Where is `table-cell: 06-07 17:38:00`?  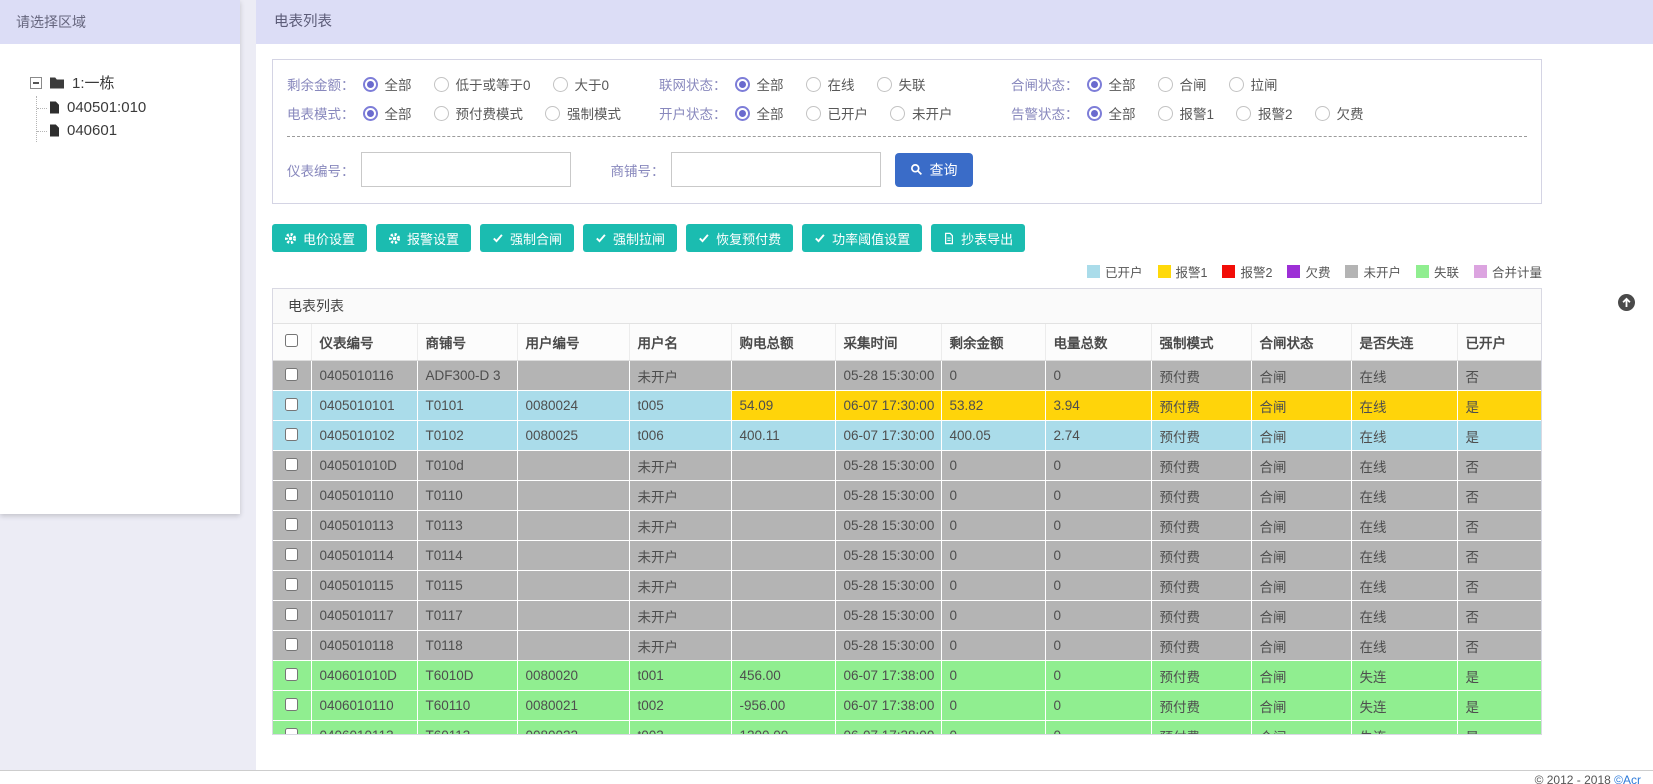
table-cell: 06-07 17:38:00 is located at coordinates (888, 705).